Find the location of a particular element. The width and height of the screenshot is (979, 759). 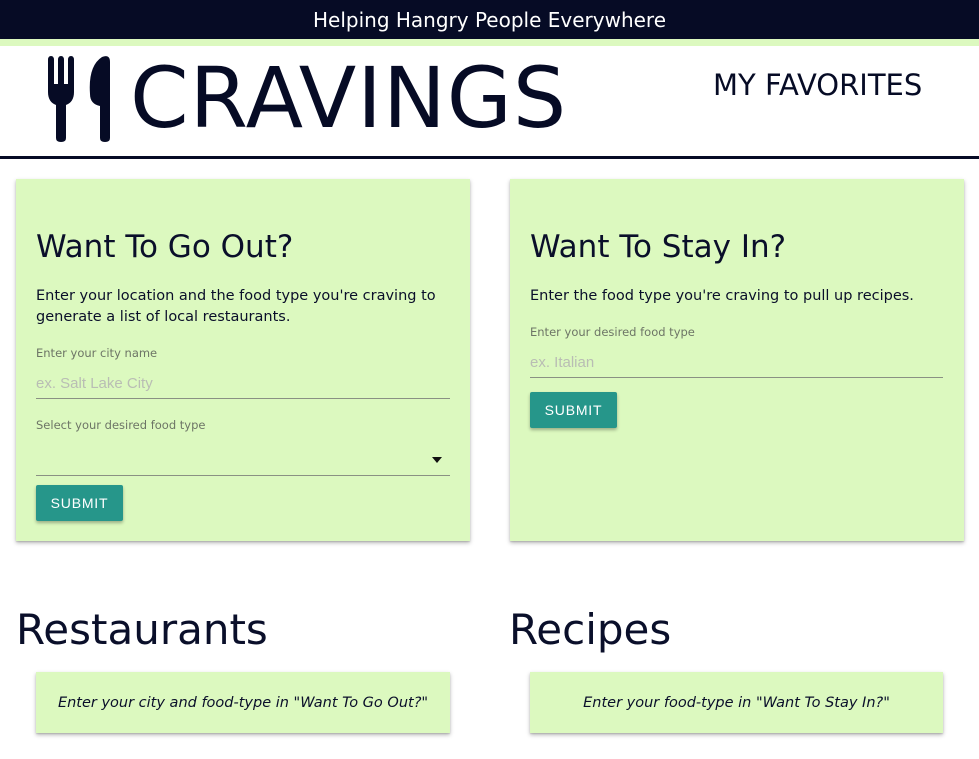

recipe-food-type-input is located at coordinates (736, 363).